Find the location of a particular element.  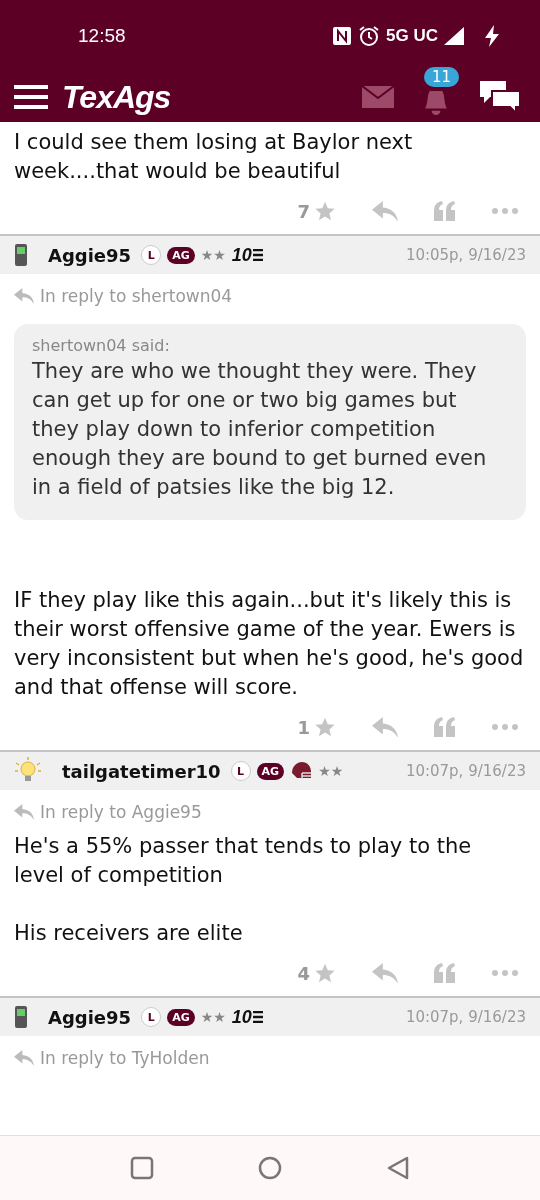

back-button is located at coordinates (398, 1168).